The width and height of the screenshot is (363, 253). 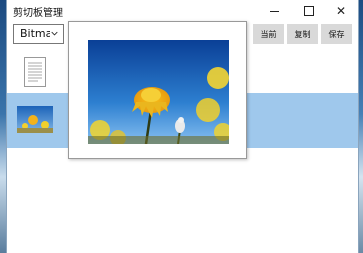 What do you see at coordinates (35, 119) in the screenshot?
I see `image-thumbnail` at bounding box center [35, 119].